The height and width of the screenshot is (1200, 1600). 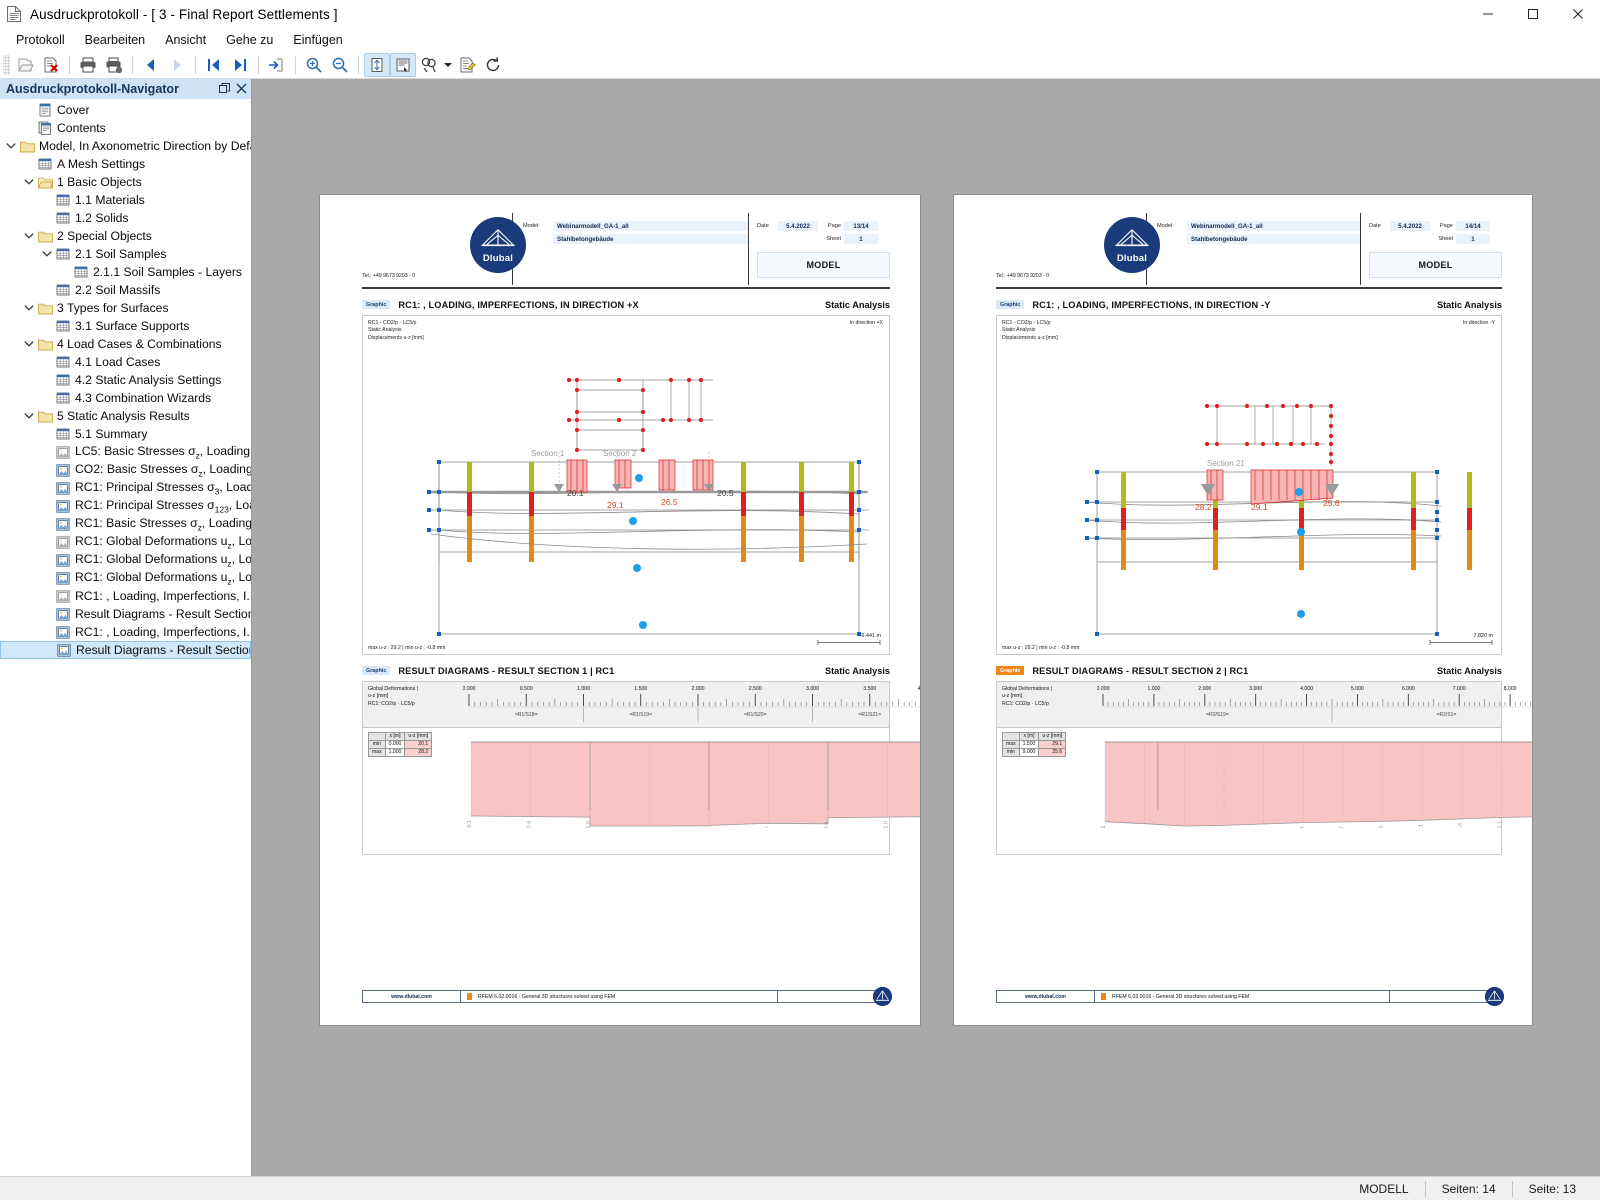 What do you see at coordinates (241, 89) in the screenshot?
I see `close-icon` at bounding box center [241, 89].